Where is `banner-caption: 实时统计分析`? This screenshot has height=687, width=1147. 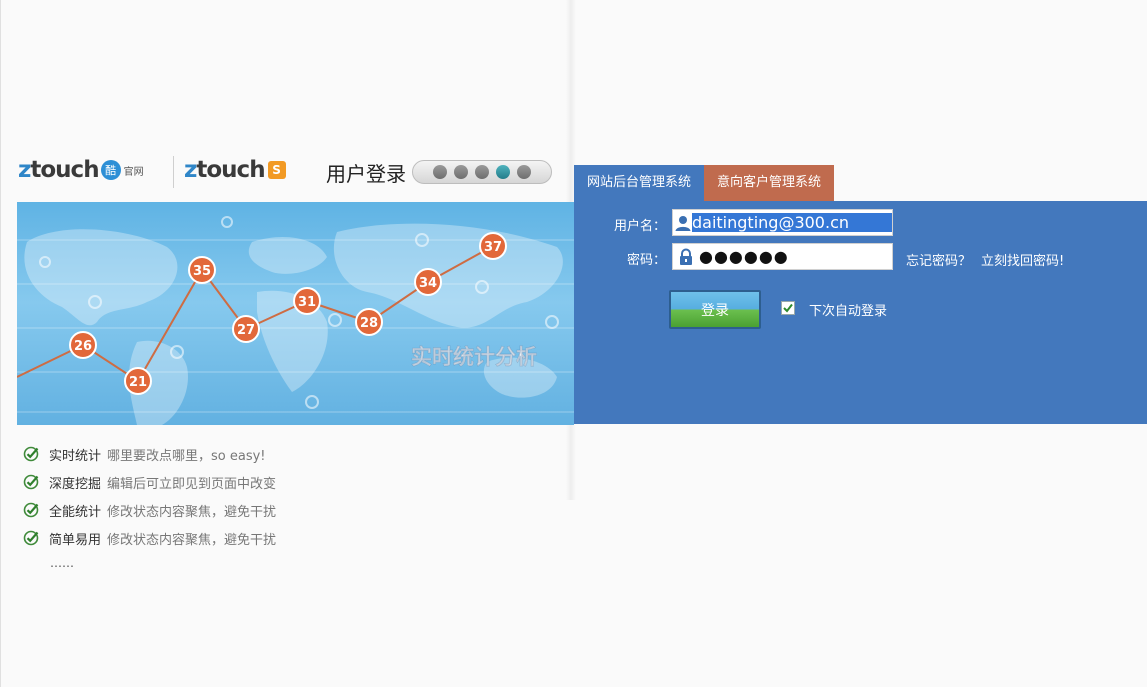
banner-caption: 实时统计分析 is located at coordinates (474, 357).